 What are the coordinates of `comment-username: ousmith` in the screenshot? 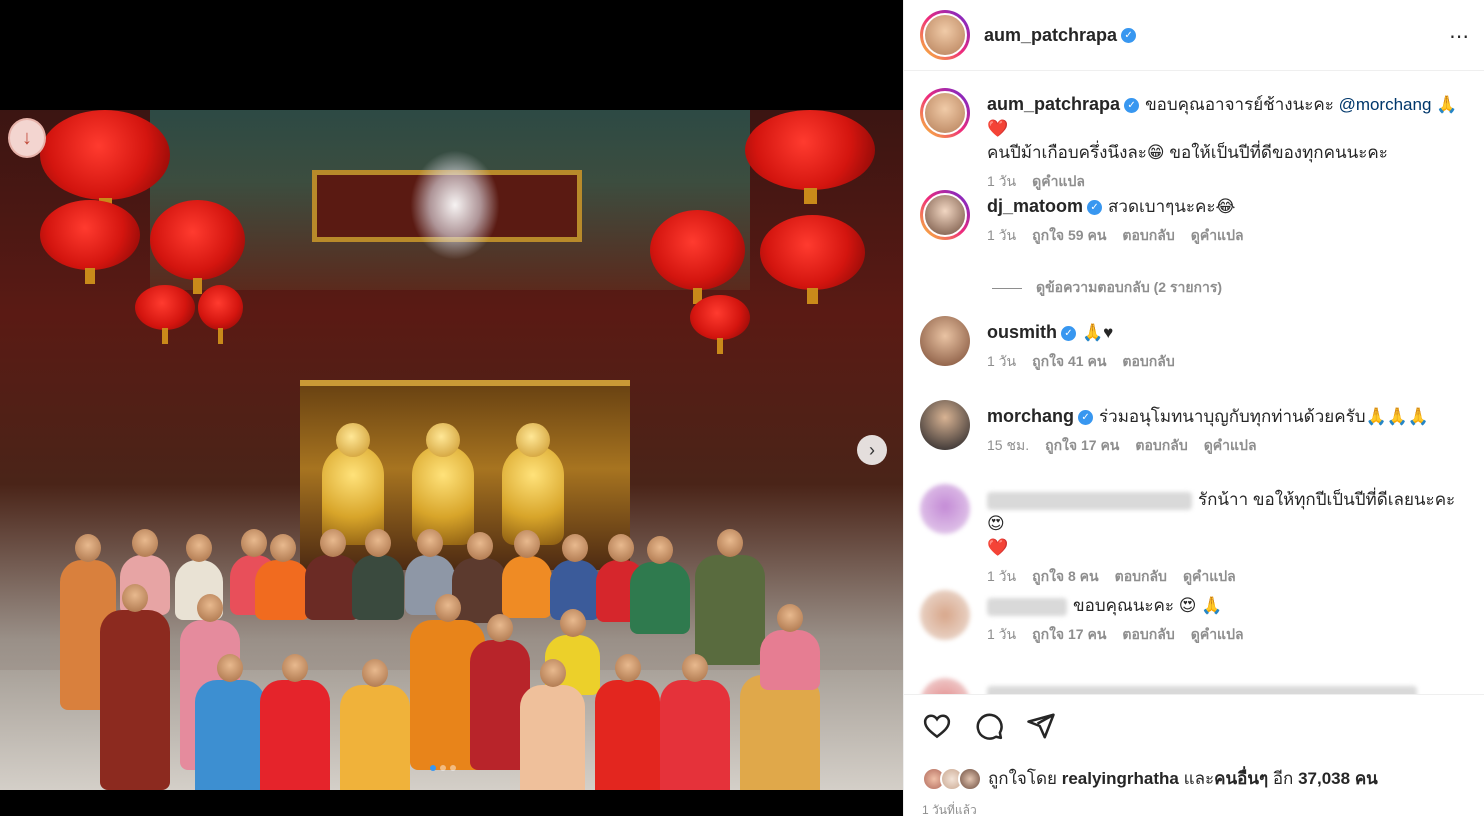 It's located at (1022, 332).